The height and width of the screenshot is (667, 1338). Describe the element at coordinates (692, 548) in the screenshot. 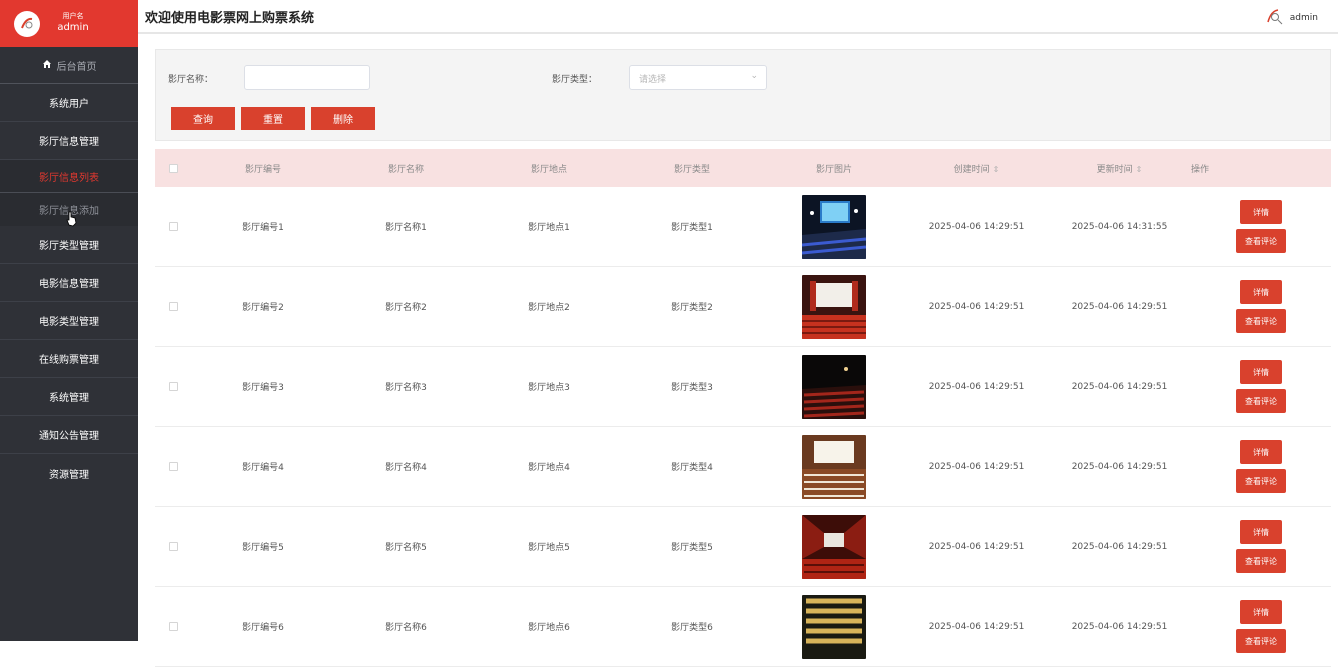

I see `cell-hall-type: 影厅类型5` at that location.